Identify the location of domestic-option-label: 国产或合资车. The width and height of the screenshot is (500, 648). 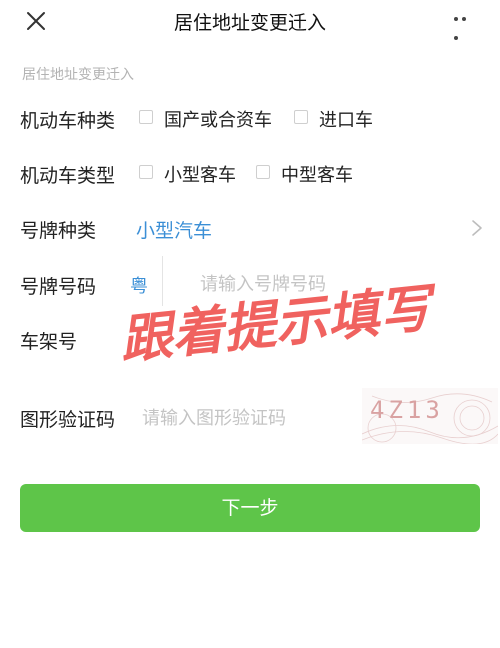
(218, 119).